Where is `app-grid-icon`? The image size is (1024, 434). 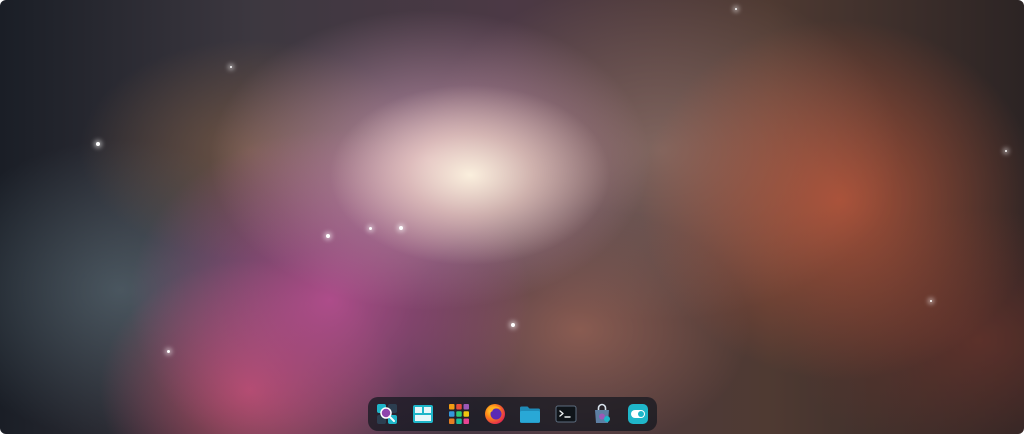 app-grid-icon is located at coordinates (458, 414).